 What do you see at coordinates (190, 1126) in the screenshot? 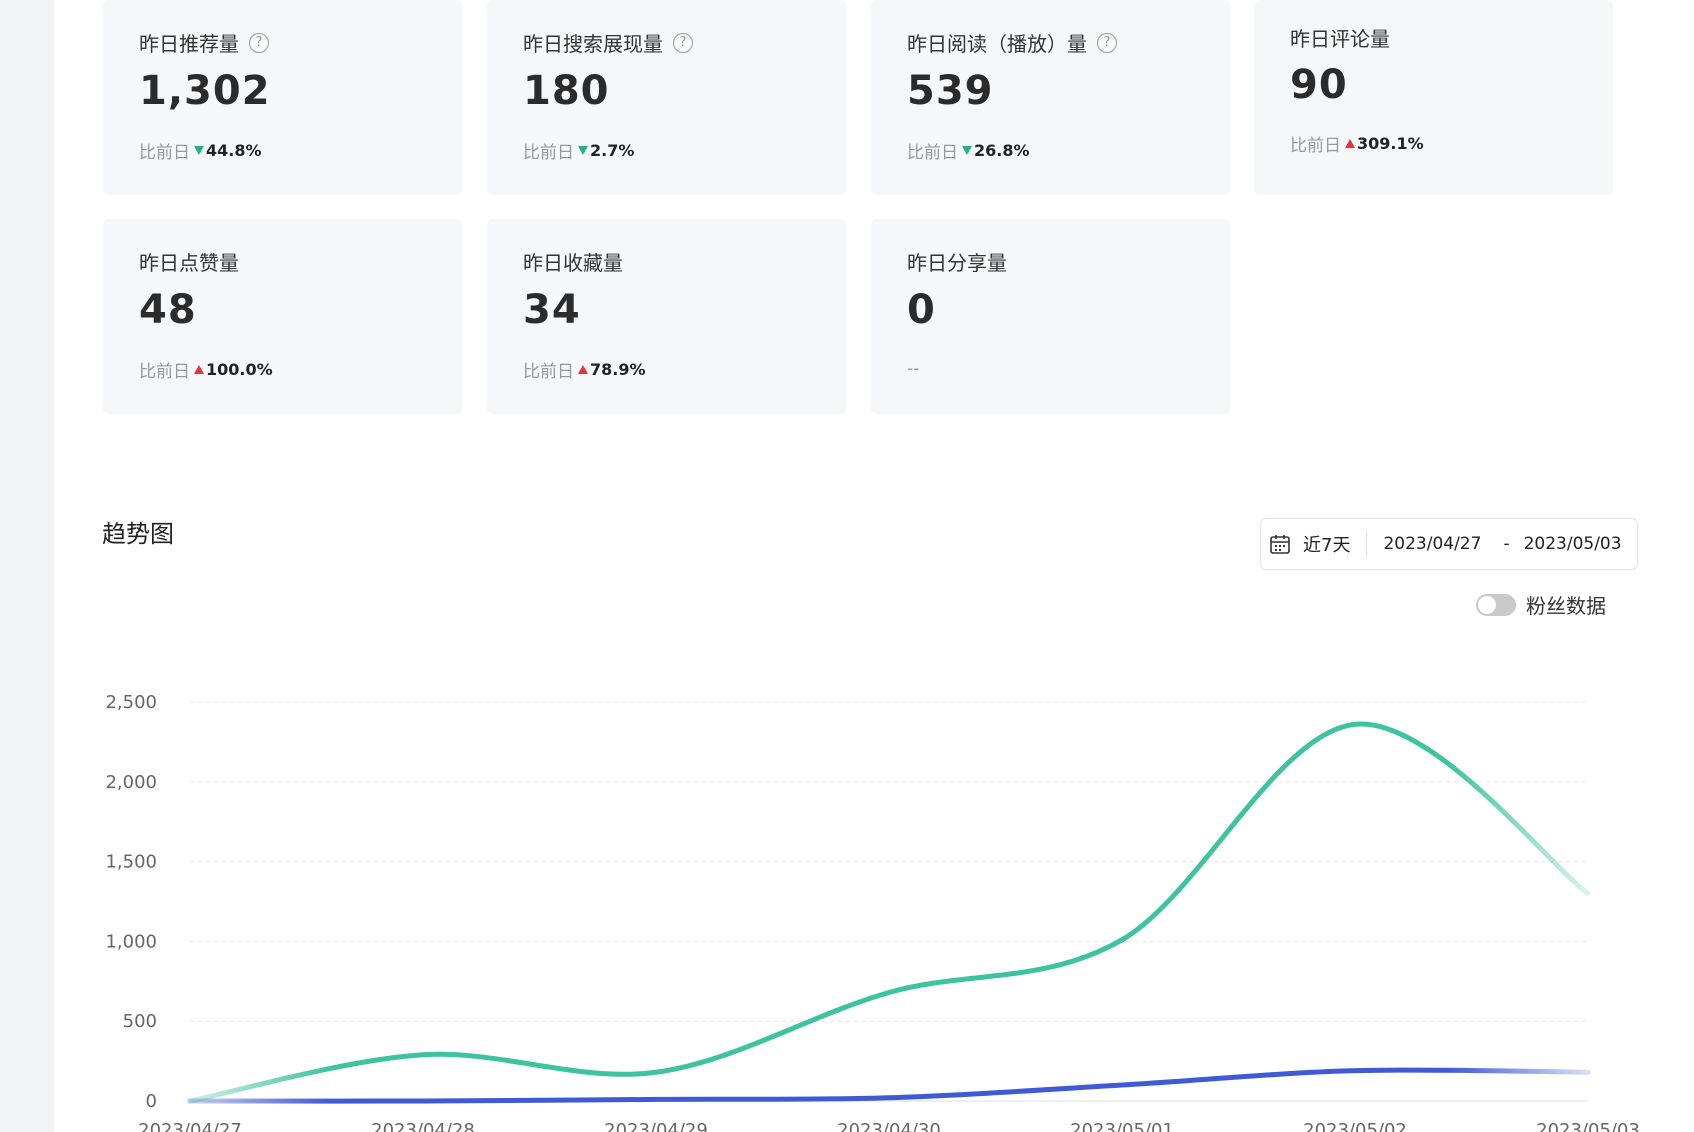
I see `x-tick-label: 2023/04/27` at bounding box center [190, 1126].